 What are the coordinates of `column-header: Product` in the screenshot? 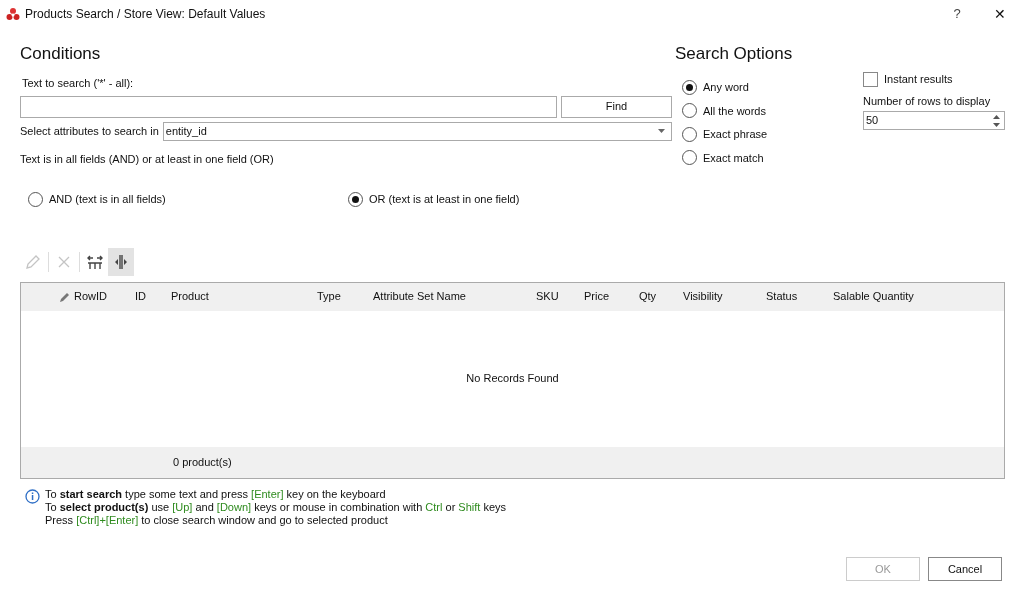 It's located at (190, 296).